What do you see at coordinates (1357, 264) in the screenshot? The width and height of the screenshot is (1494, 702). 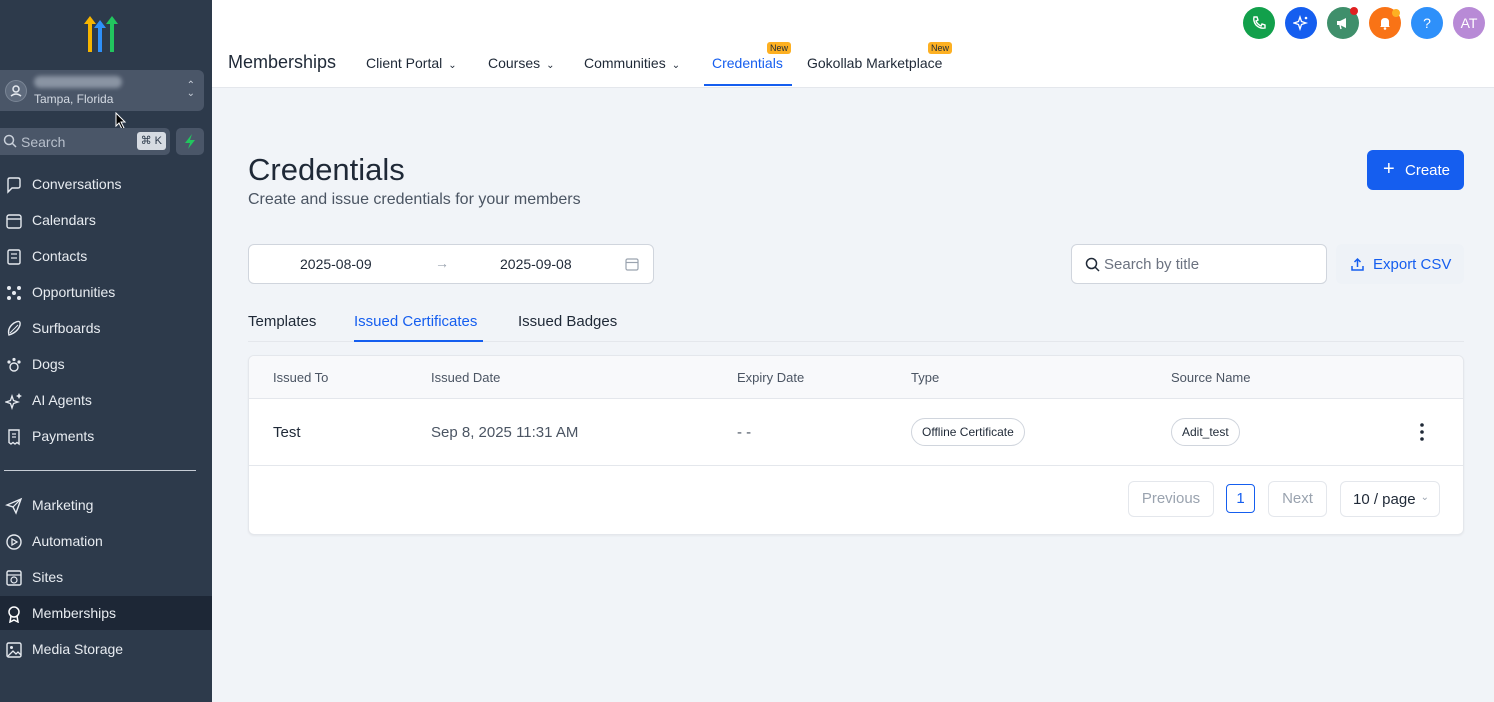 I see `upload-icon` at bounding box center [1357, 264].